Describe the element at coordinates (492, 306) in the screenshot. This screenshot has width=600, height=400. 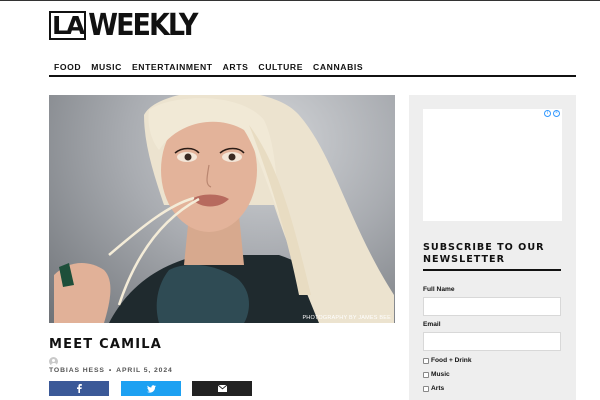
I see `full-name-field` at that location.